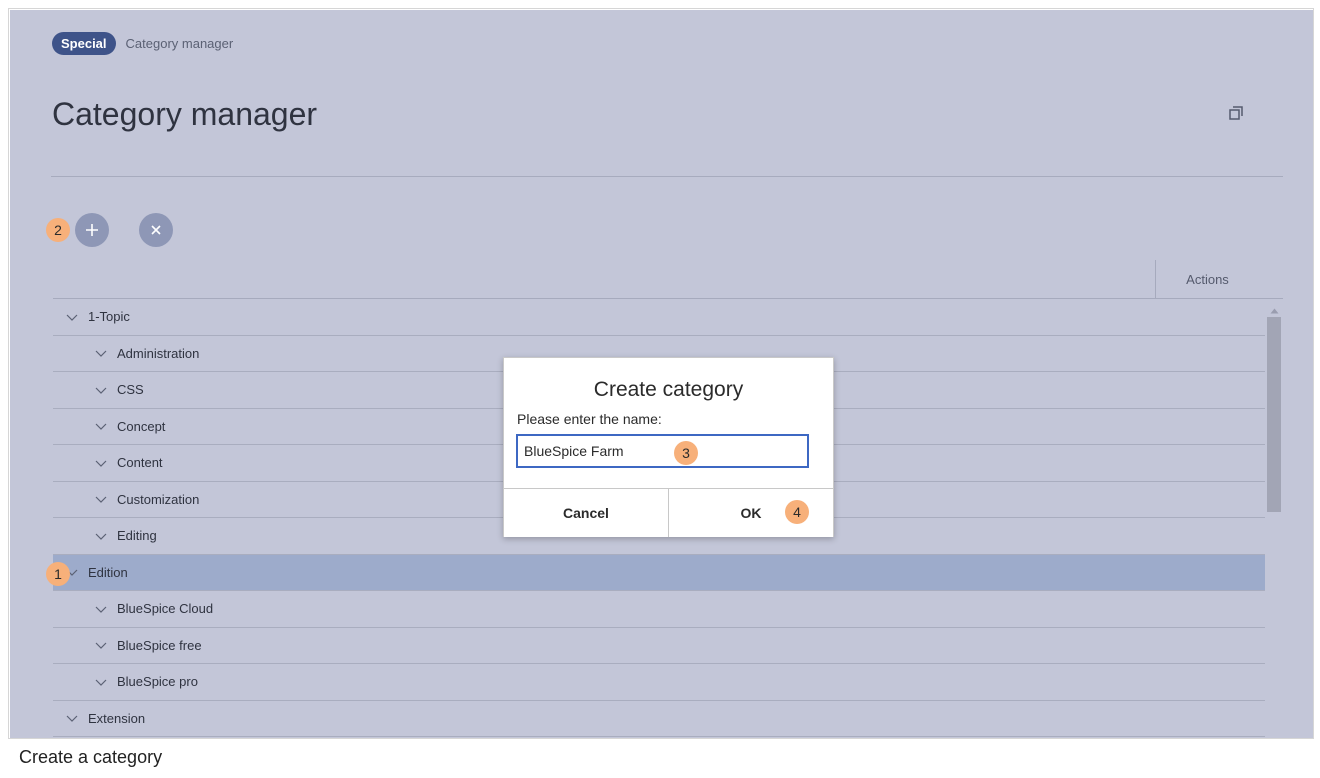 The height and width of the screenshot is (778, 1320). I want to click on breadcrumb: Special Category manager, so click(142, 43).